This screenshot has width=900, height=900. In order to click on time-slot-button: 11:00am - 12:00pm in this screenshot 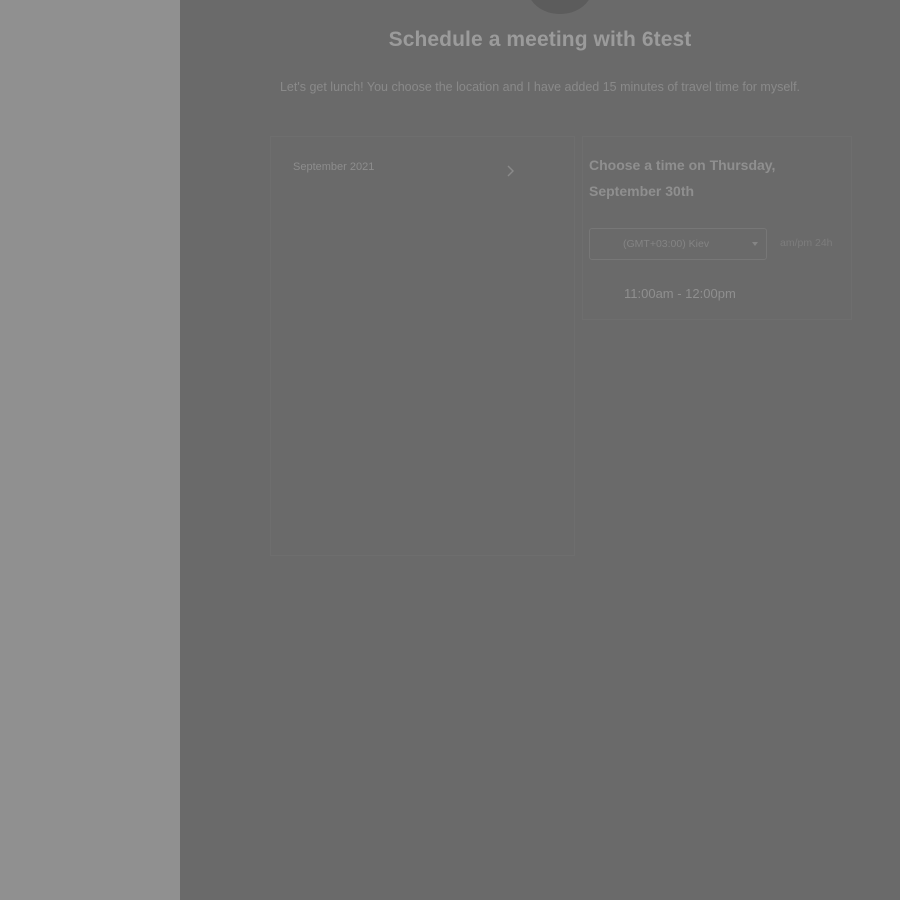, I will do `click(684, 293)`.